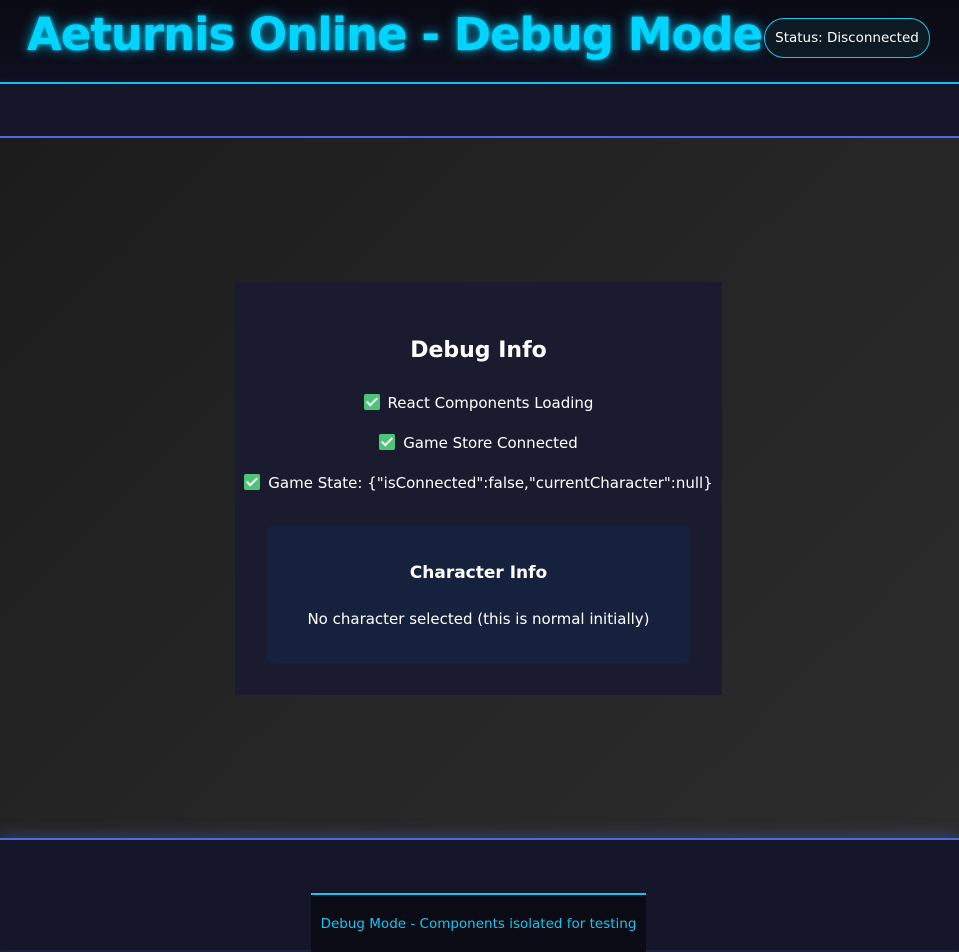 This screenshot has height=952, width=959. Describe the element at coordinates (490, 403) in the screenshot. I see `check-item-label: React Components Loading` at that location.